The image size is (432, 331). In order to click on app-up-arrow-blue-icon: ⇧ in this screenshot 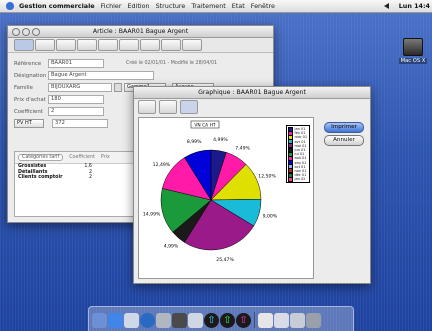, I will do `click(211, 320)`.